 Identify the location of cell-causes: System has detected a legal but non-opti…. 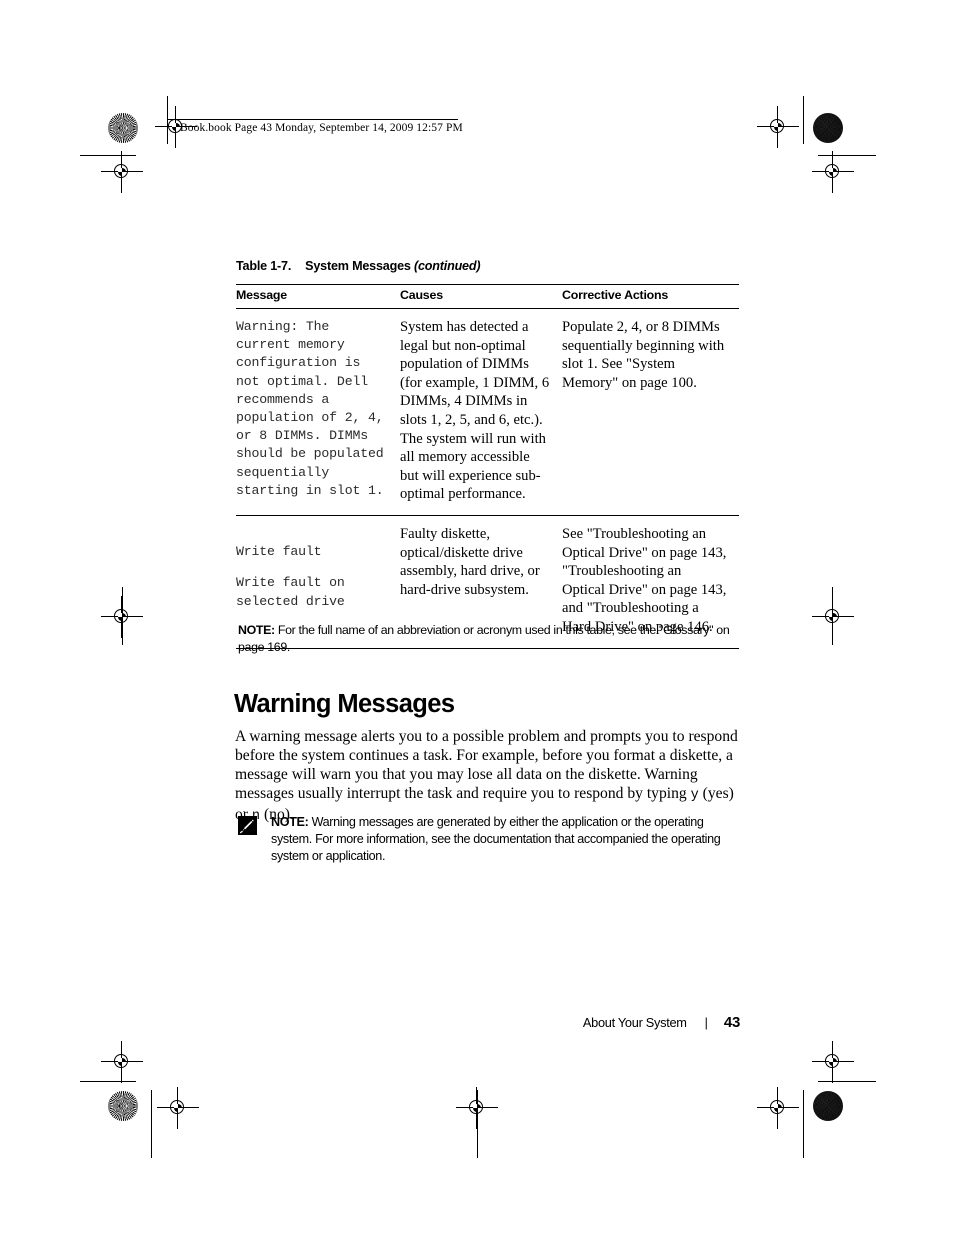
(475, 411).